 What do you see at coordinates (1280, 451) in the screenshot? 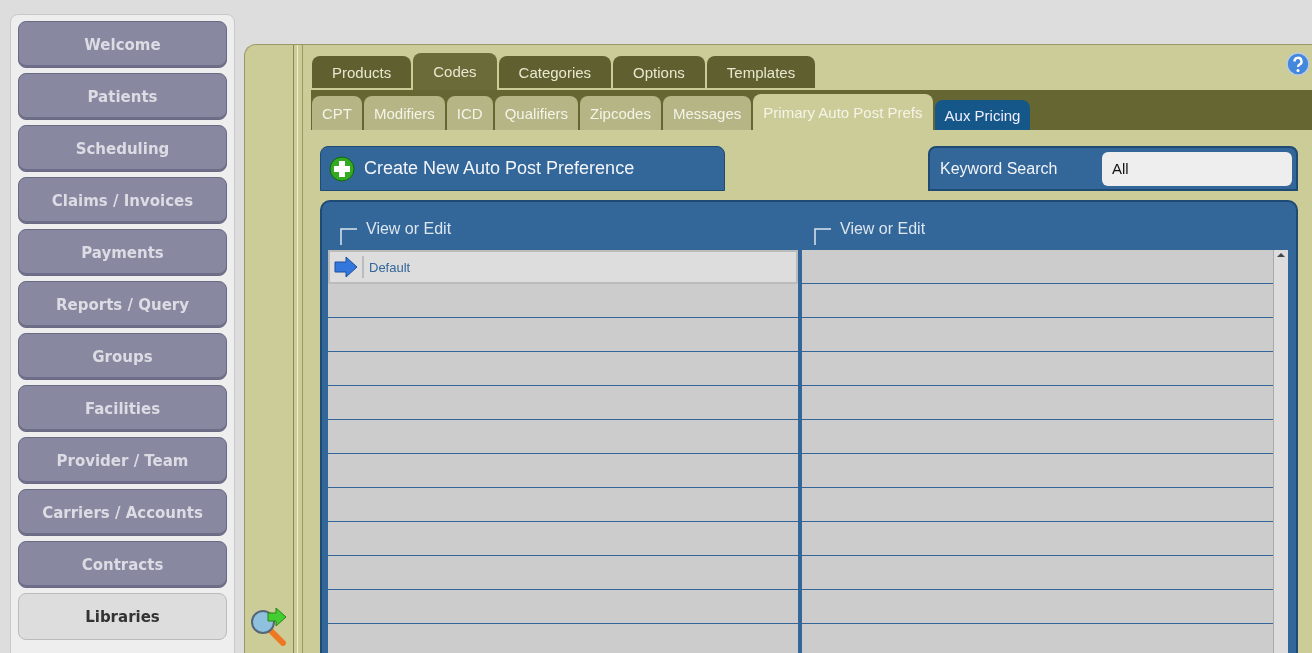
I see `scrollbar` at bounding box center [1280, 451].